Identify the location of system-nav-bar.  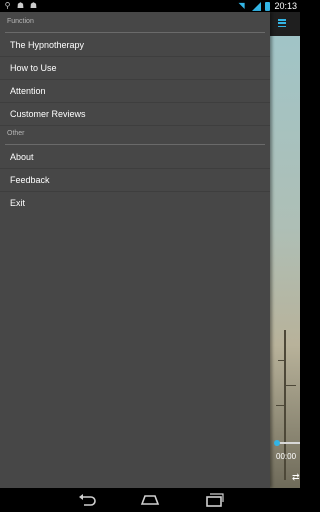
(150, 500).